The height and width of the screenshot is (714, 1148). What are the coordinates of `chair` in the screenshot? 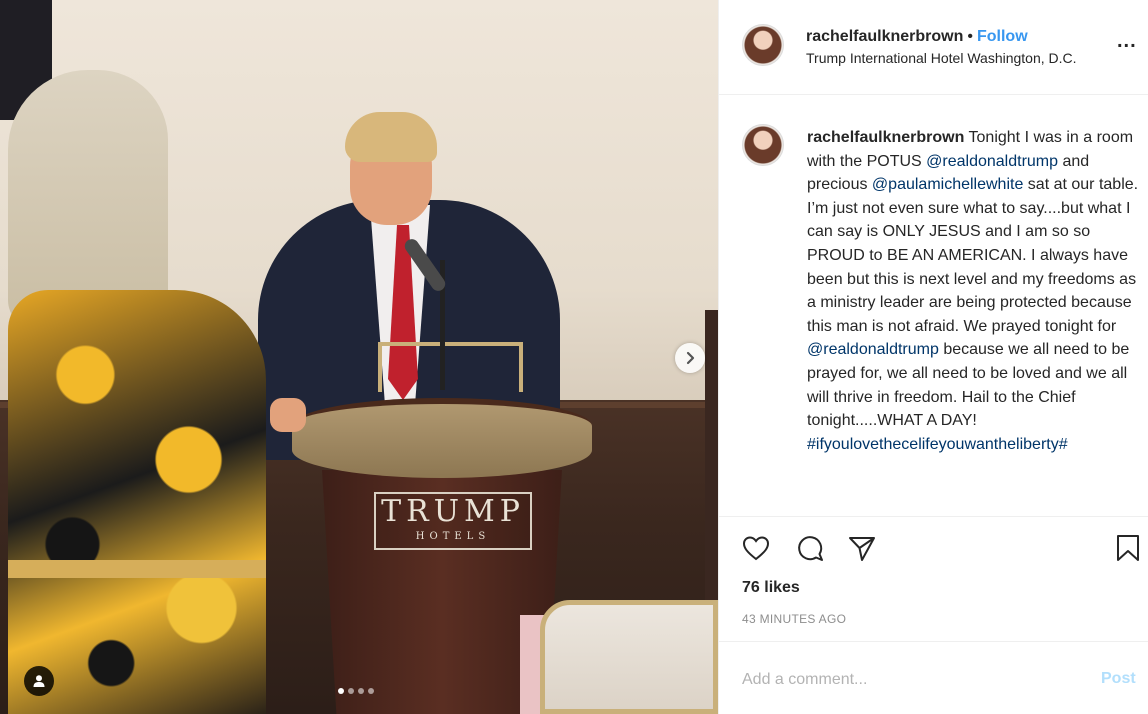 It's located at (629, 657).